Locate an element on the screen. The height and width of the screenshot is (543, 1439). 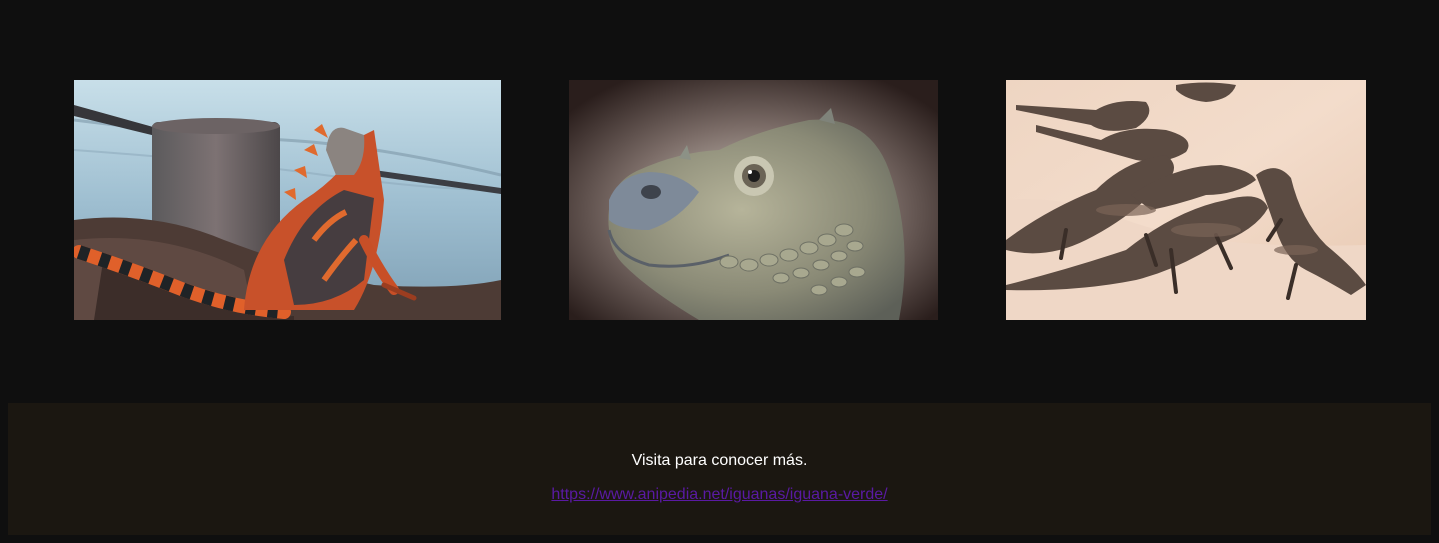
gallery-image-iguana-rocks is located at coordinates (287, 200).